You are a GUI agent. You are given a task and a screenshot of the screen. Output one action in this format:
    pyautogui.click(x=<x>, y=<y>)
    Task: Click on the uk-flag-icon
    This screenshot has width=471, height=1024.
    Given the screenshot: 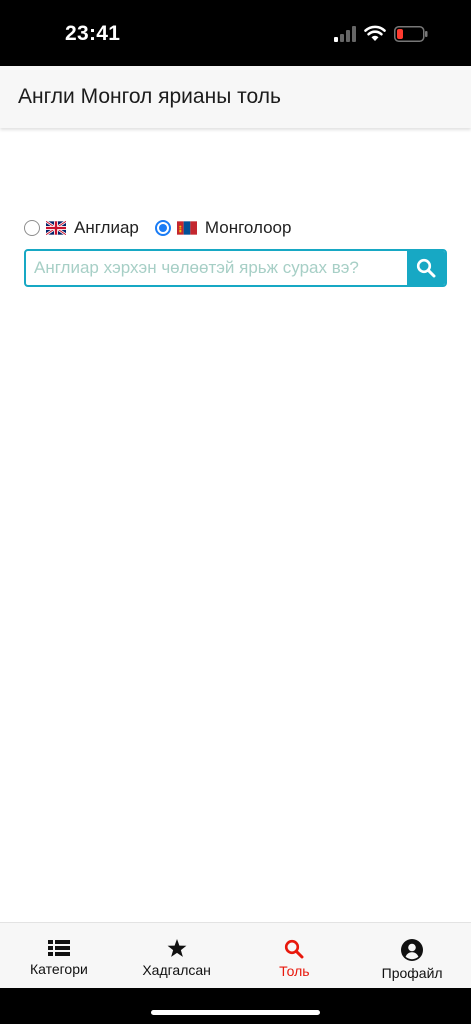 What is the action you would take?
    pyautogui.click(x=56, y=228)
    